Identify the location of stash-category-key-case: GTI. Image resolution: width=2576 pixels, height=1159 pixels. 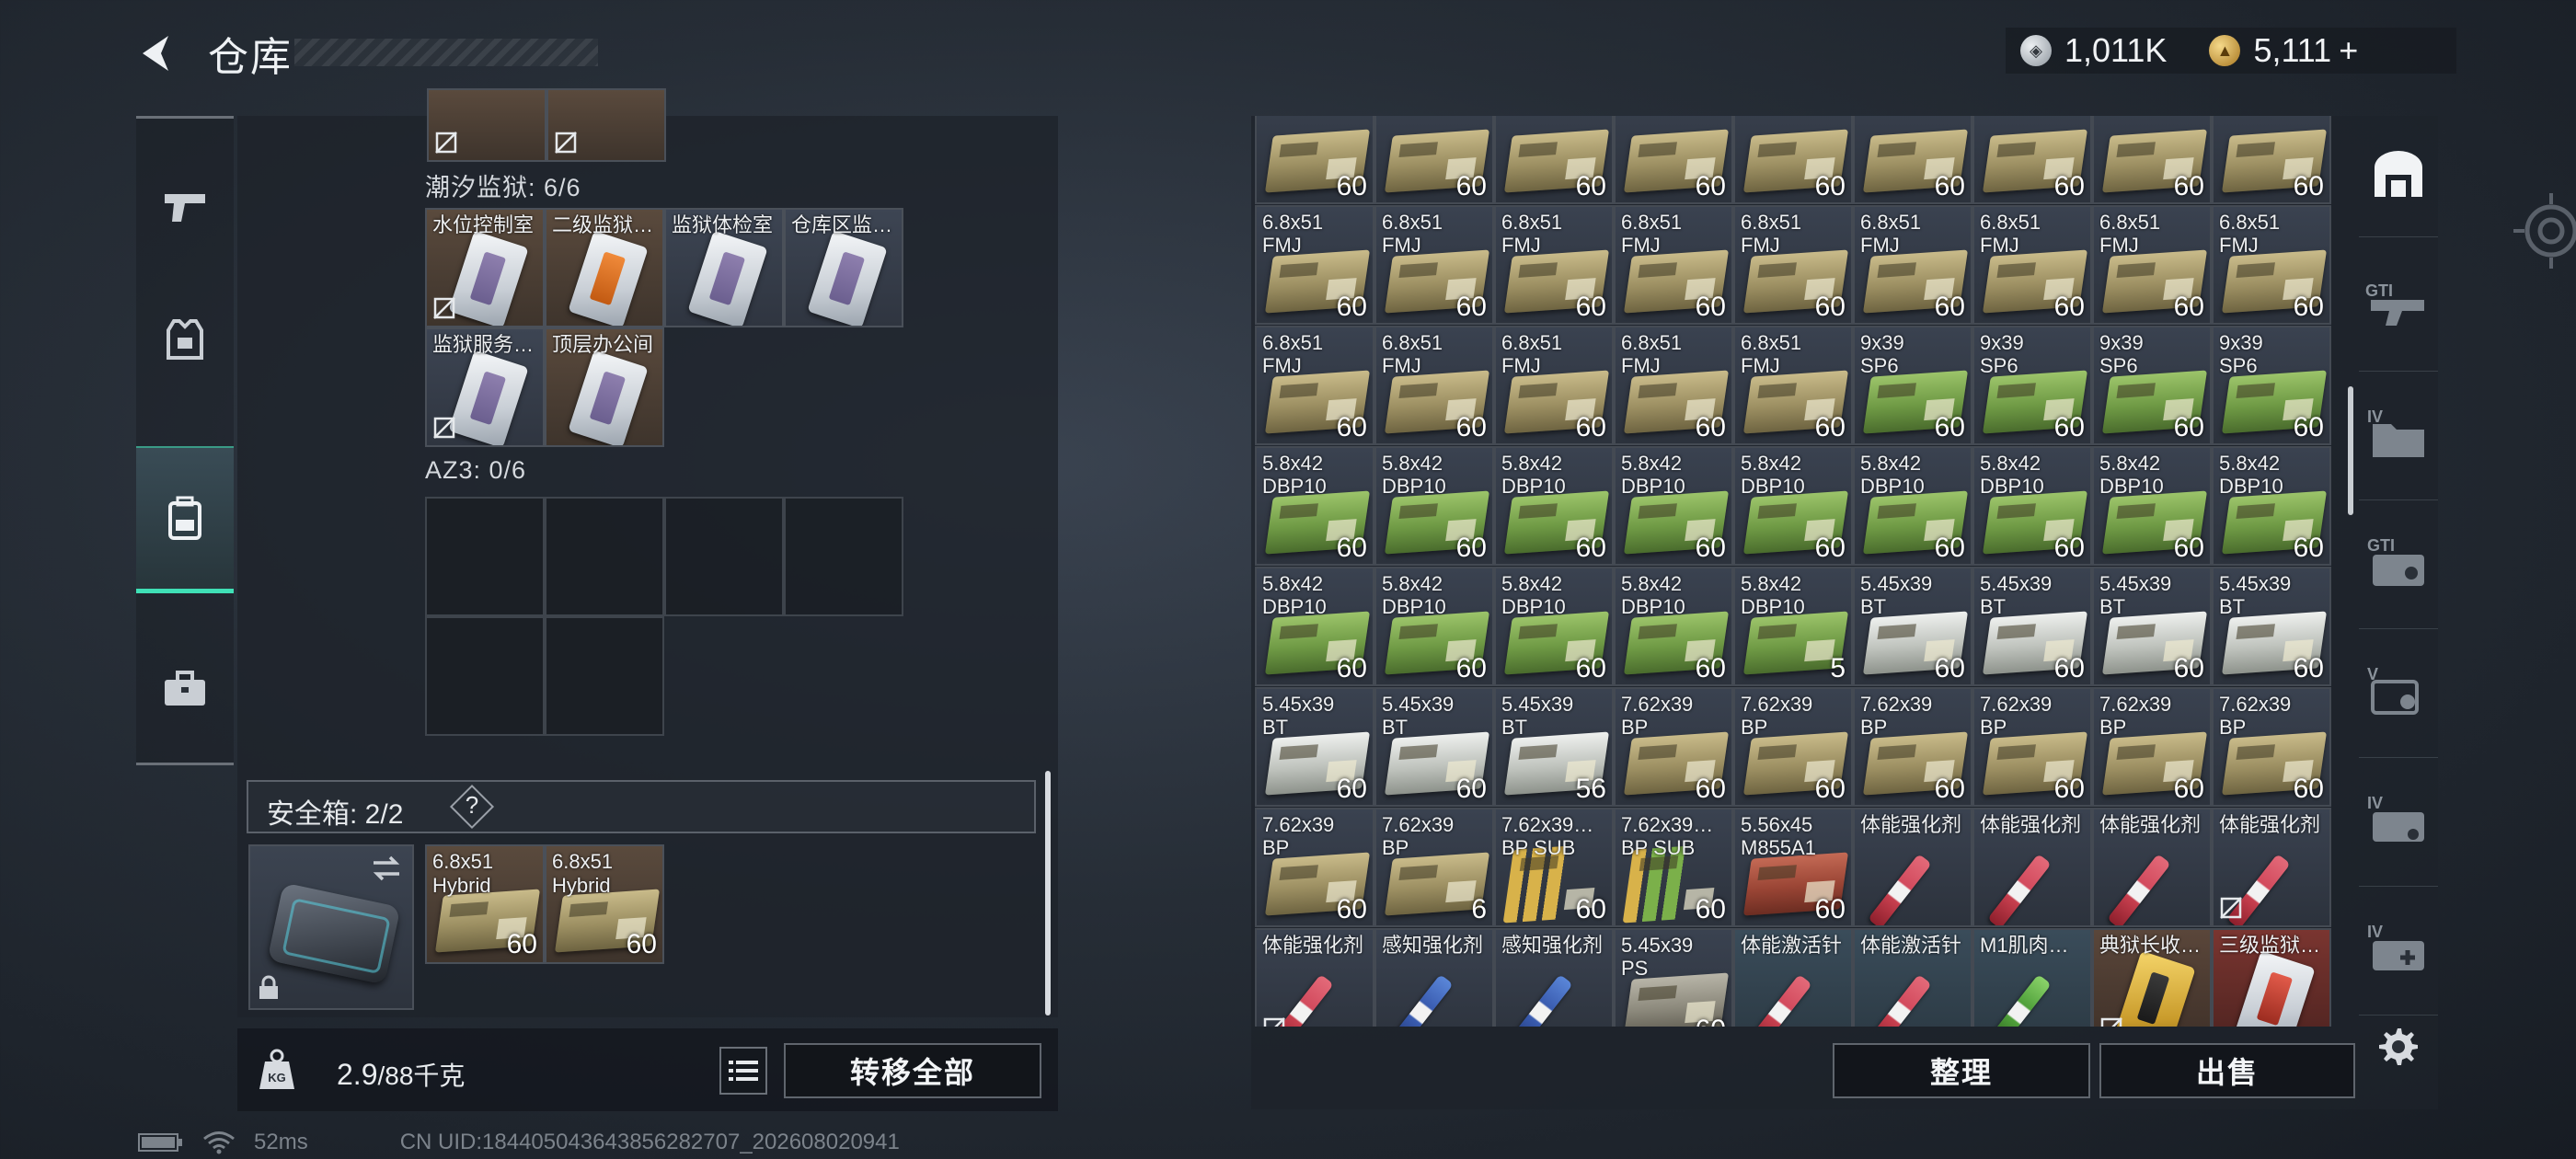
(2398, 569).